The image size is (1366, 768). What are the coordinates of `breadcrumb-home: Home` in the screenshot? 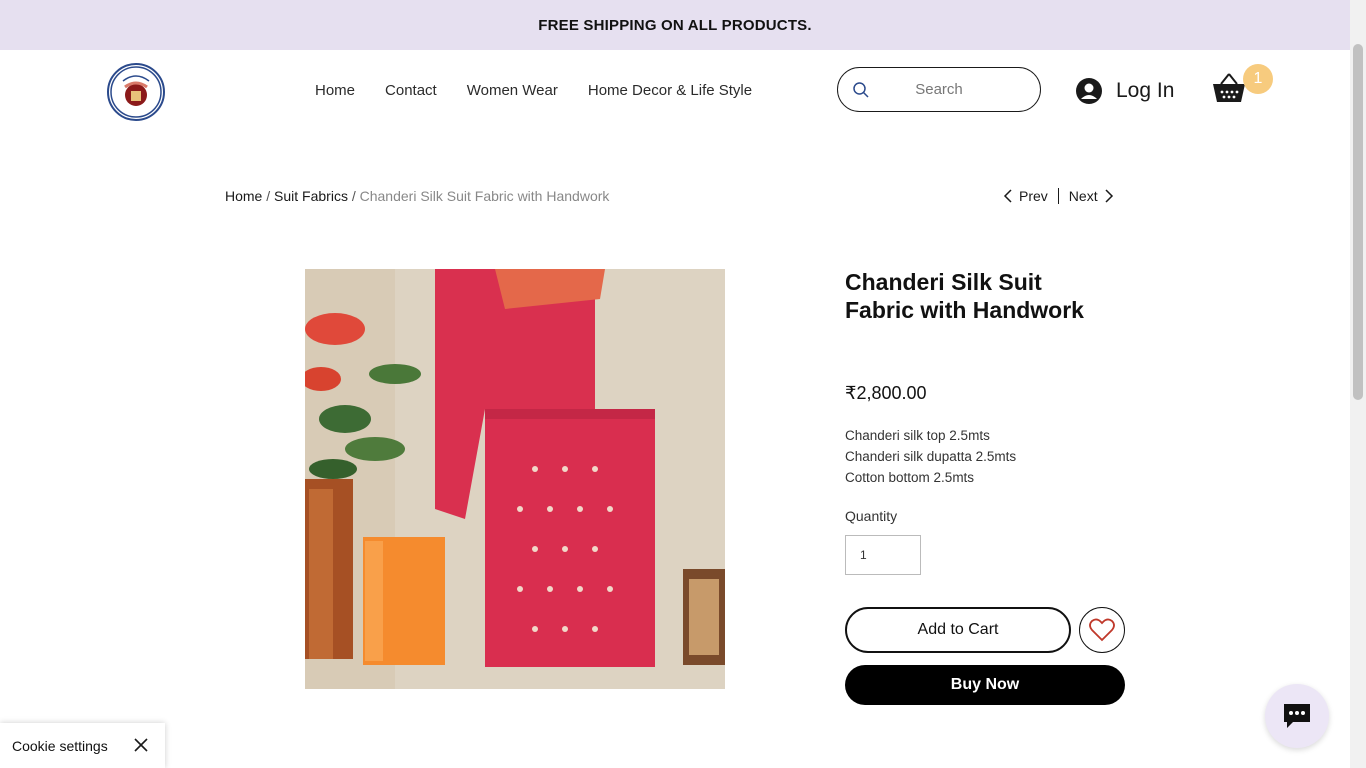 It's located at (243, 196).